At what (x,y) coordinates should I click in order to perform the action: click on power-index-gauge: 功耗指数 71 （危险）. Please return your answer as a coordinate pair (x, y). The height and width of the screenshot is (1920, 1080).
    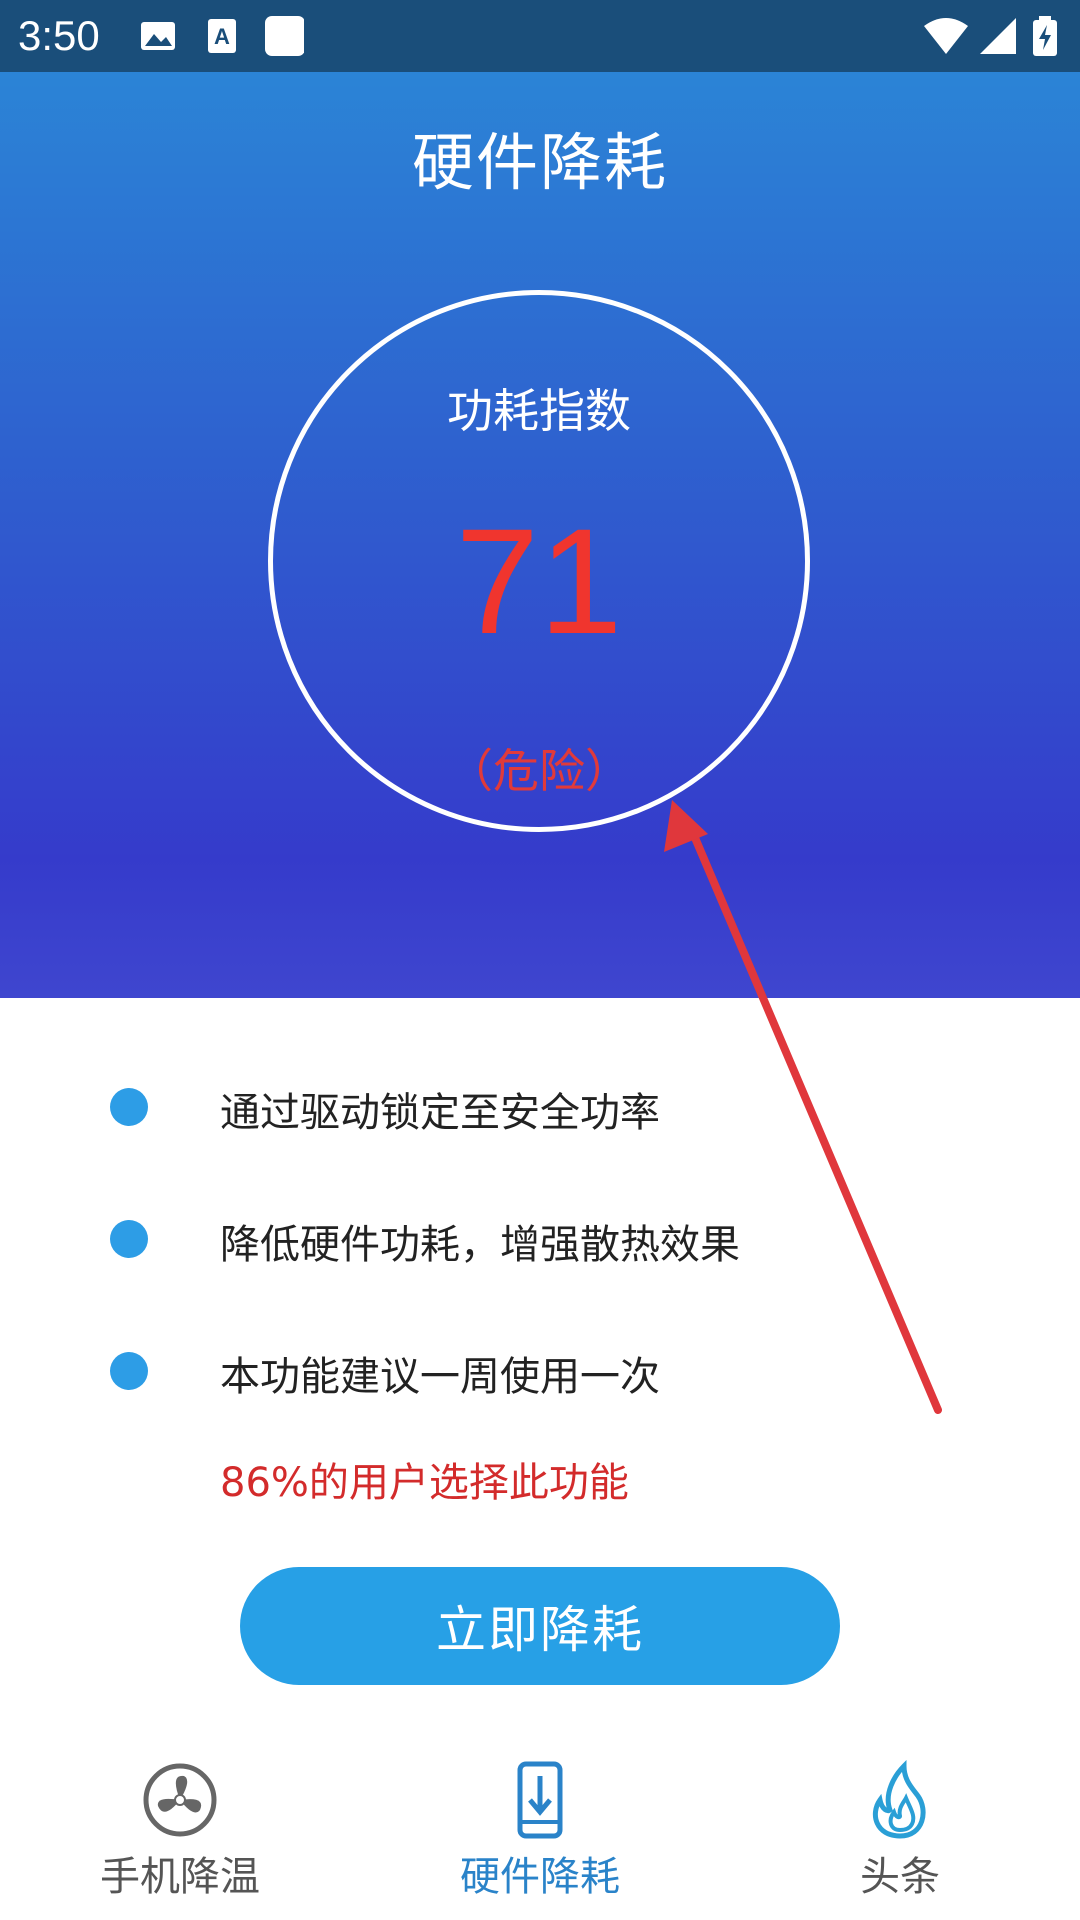
    Looking at the image, I should click on (539, 561).